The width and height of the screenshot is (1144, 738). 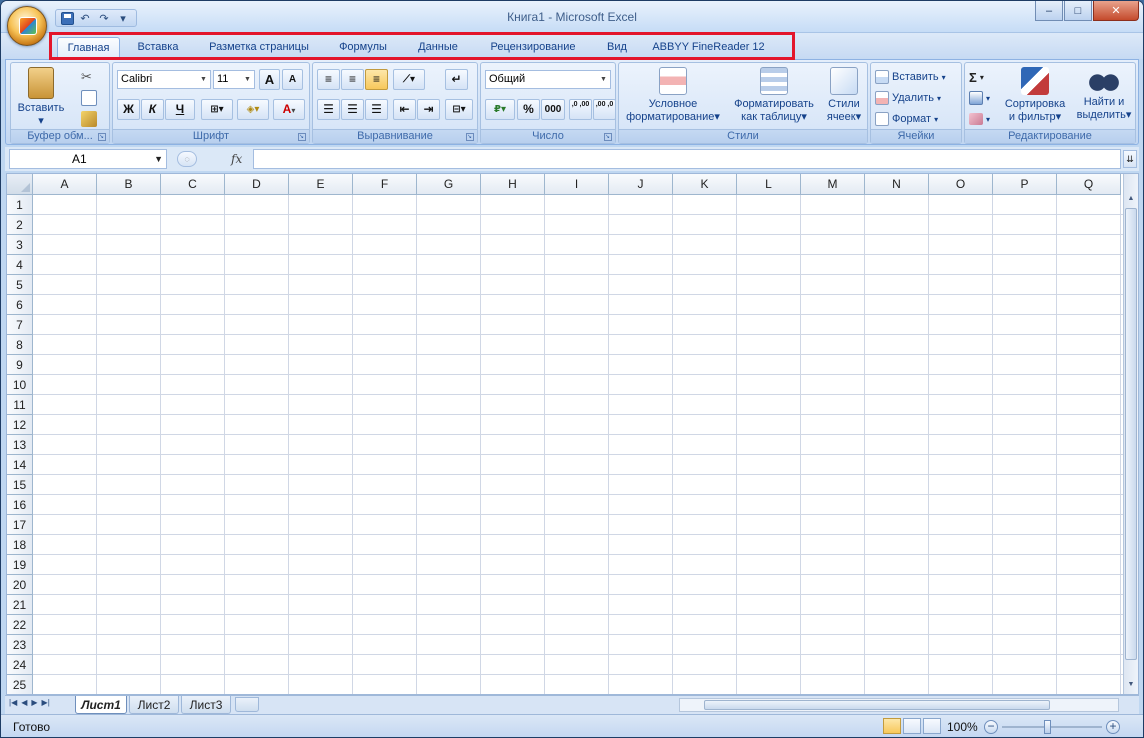 What do you see at coordinates (932, 726) in the screenshot?
I see `page-break-view-icon` at bounding box center [932, 726].